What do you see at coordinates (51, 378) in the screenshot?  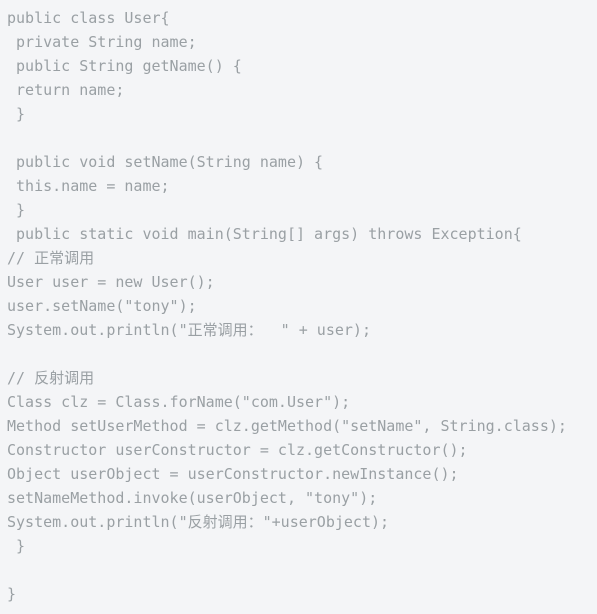 I see `code-line: // 反射调用` at bounding box center [51, 378].